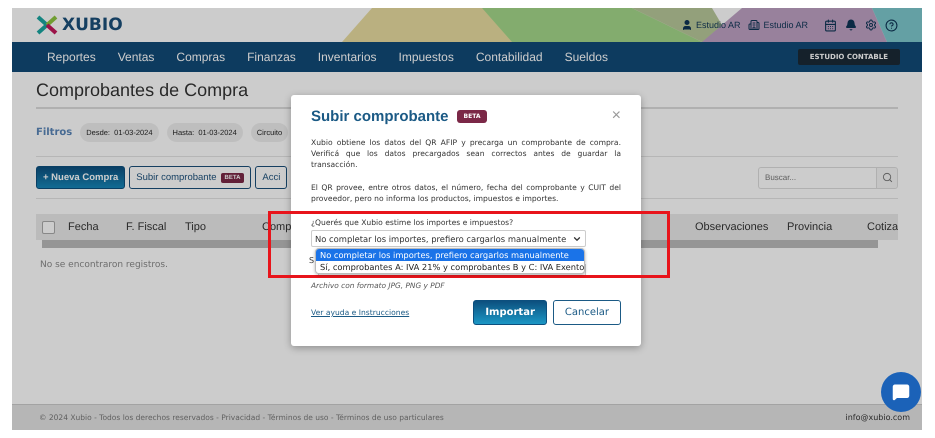 Image resolution: width=935 pixels, height=438 pixels. Describe the element at coordinates (54, 132) in the screenshot. I see `filters-label: Filtros` at that location.